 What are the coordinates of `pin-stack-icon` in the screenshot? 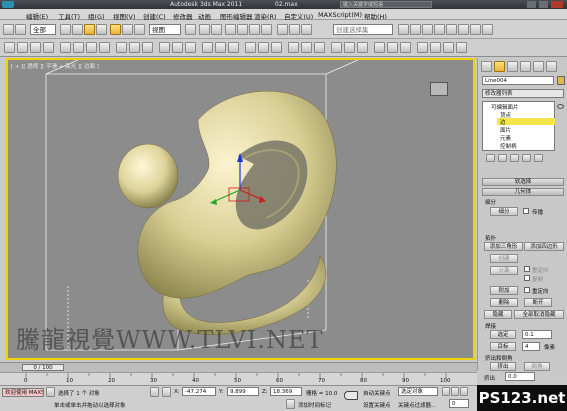 It's located at (490, 158).